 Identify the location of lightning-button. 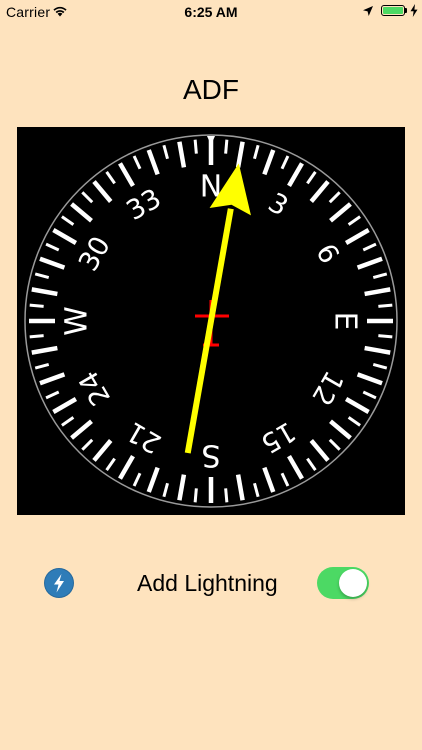
(59, 583).